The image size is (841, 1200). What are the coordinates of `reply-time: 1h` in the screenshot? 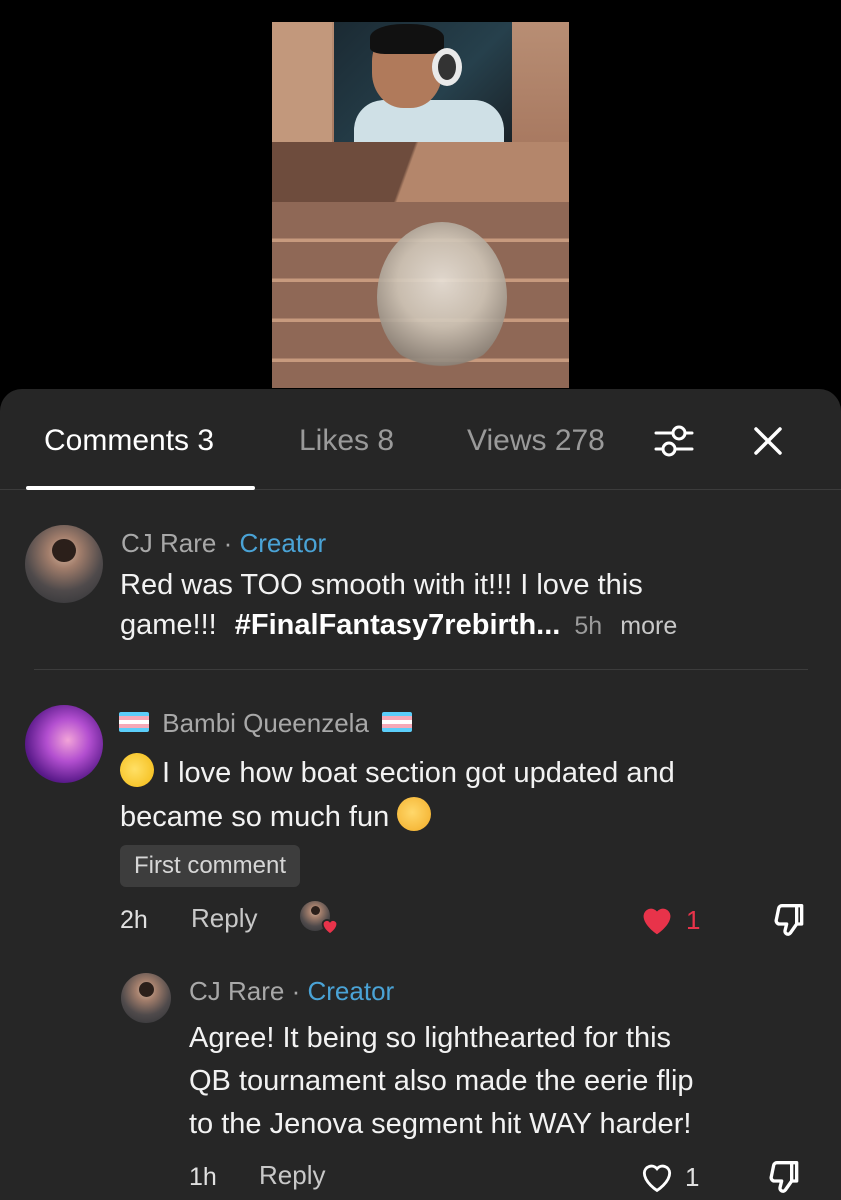 It's located at (203, 1177).